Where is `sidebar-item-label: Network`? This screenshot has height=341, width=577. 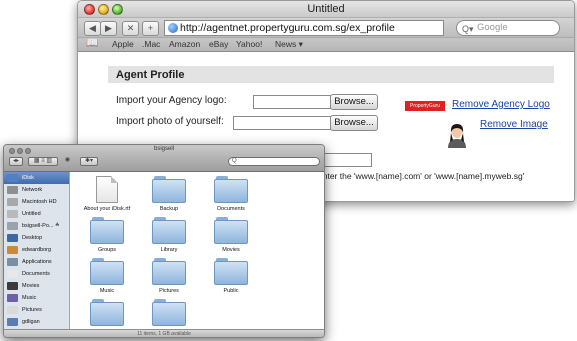 sidebar-item-label: Network is located at coordinates (32, 190).